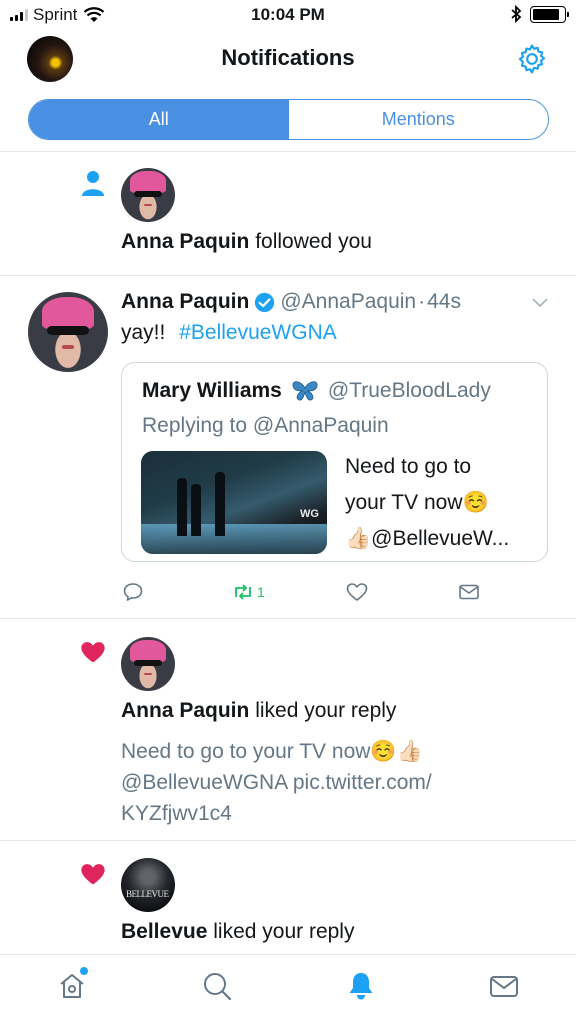 This screenshot has width=576, height=1024. Describe the element at coordinates (516, 14) in the screenshot. I see `bluetooth-icon` at that location.